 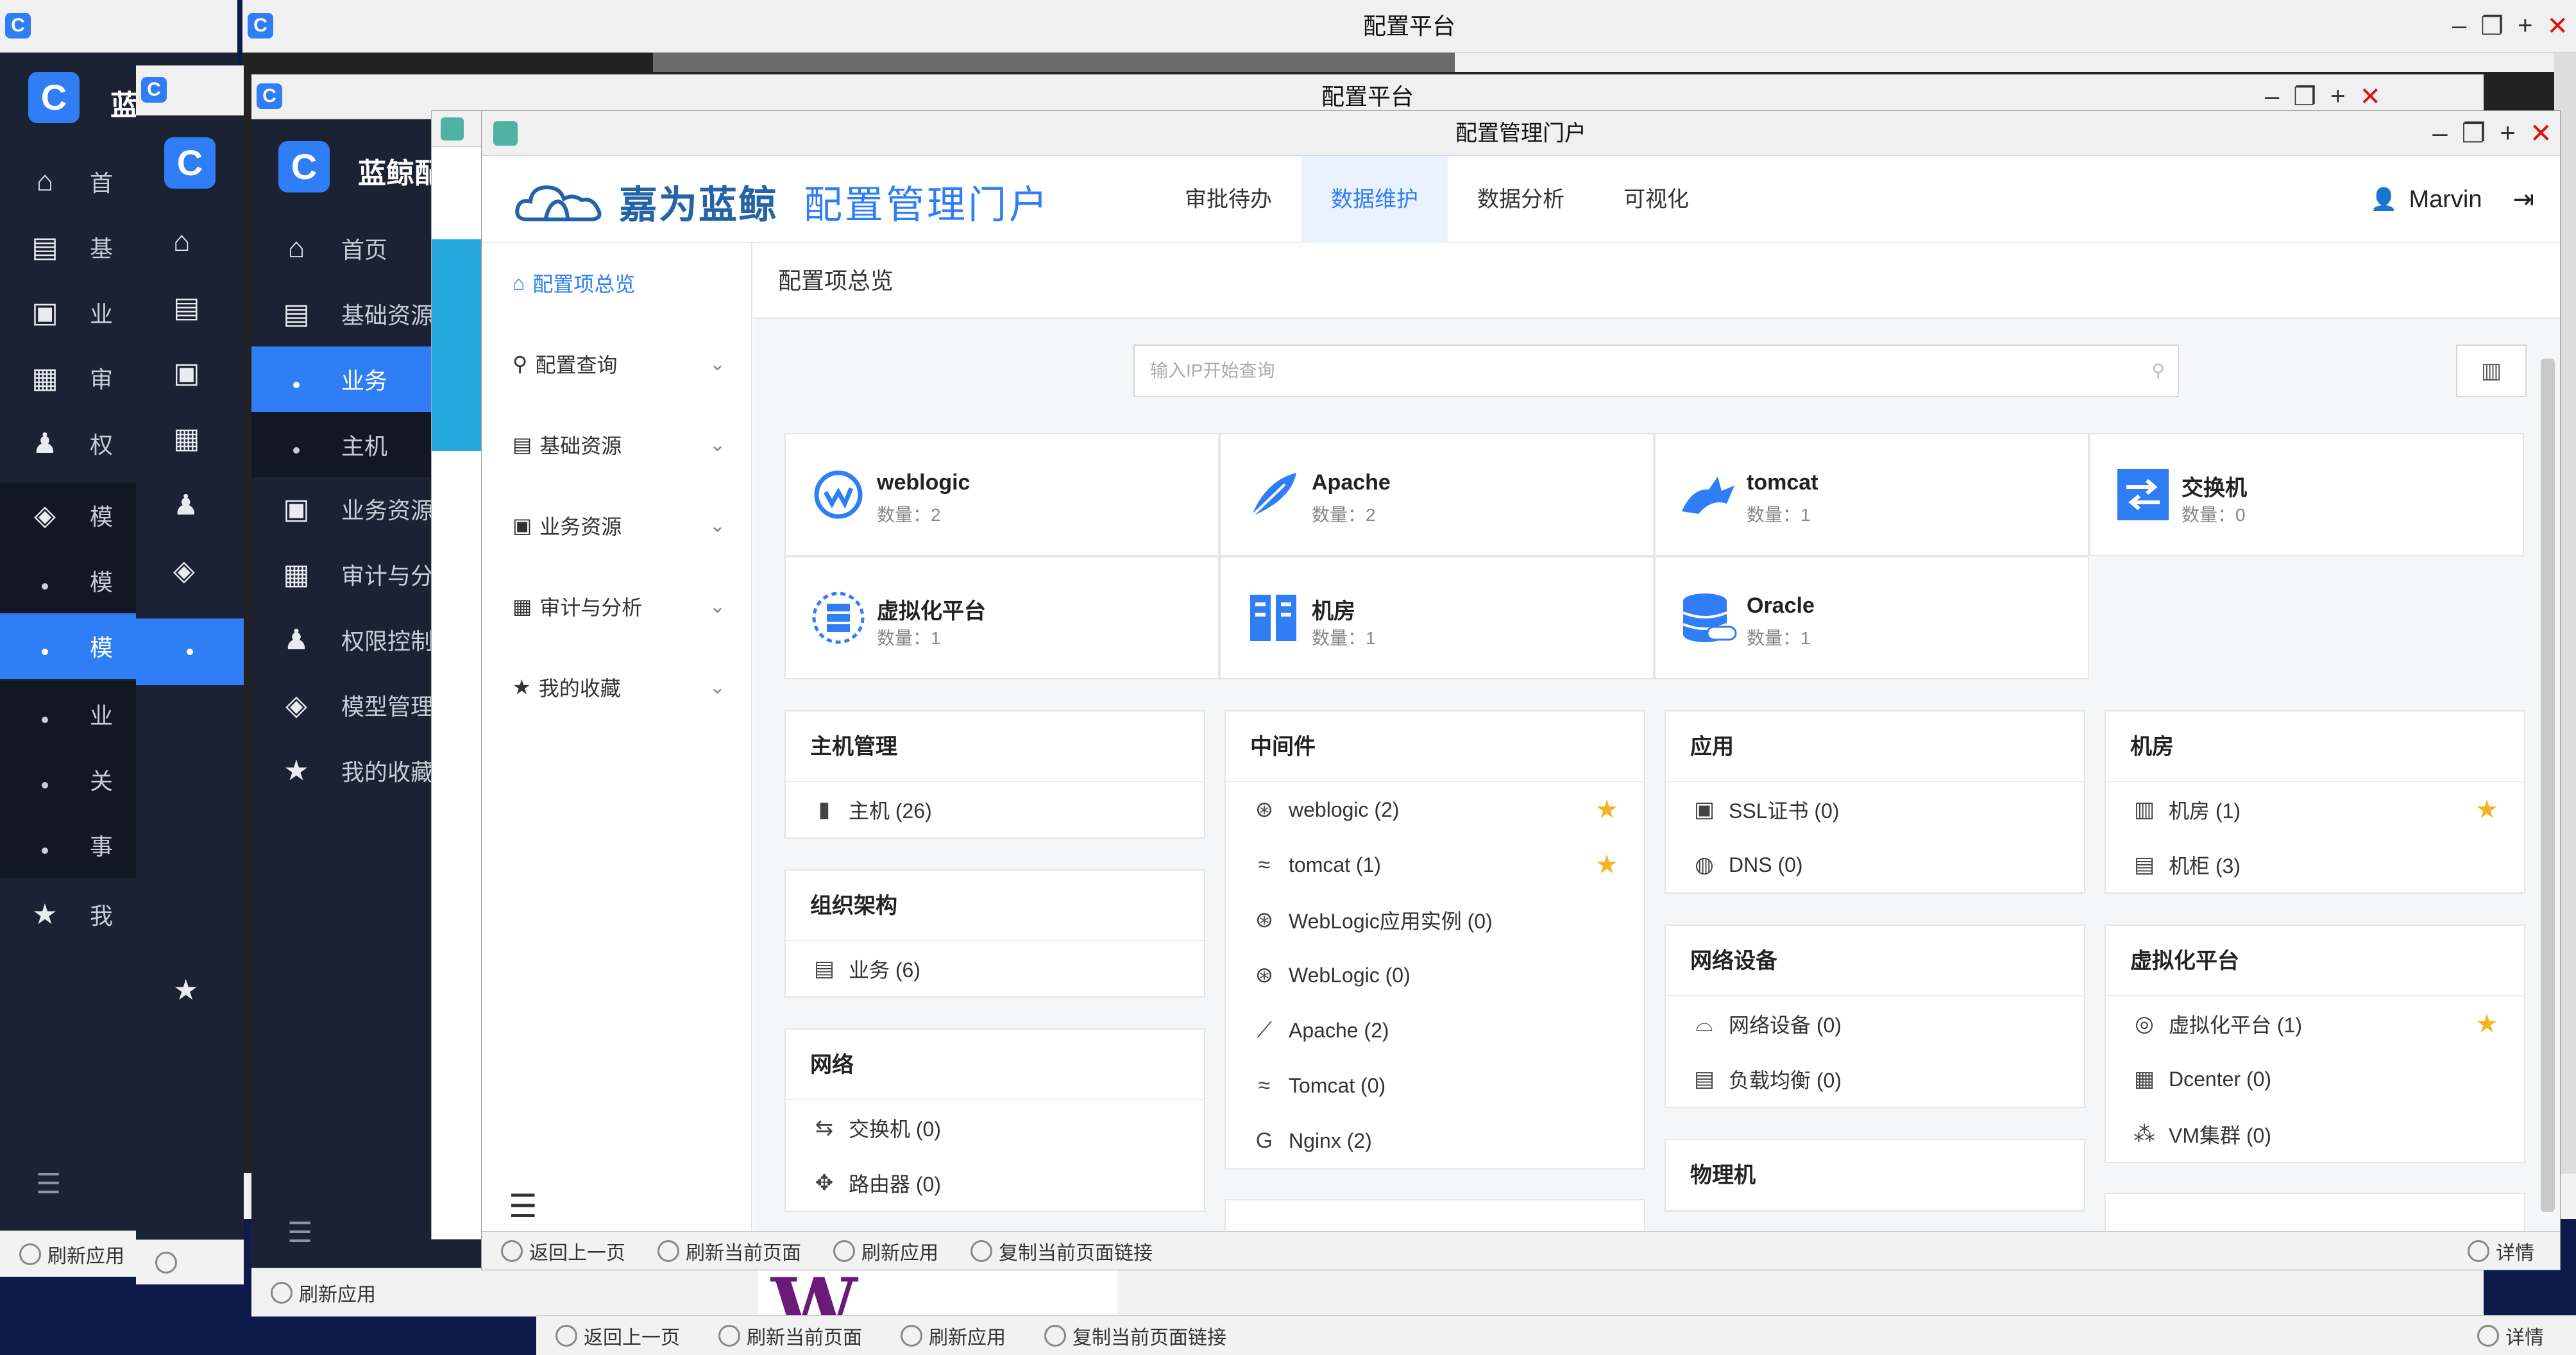 What do you see at coordinates (619, 525) in the screenshot?
I see `sidebar-item-biz-resources: ▣ 业务资源 ⌄` at bounding box center [619, 525].